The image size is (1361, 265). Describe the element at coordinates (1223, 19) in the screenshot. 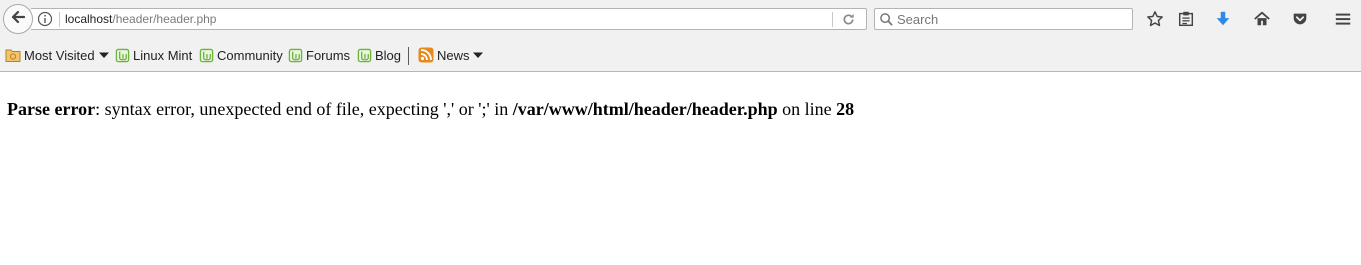

I see `downloads-icon` at that location.